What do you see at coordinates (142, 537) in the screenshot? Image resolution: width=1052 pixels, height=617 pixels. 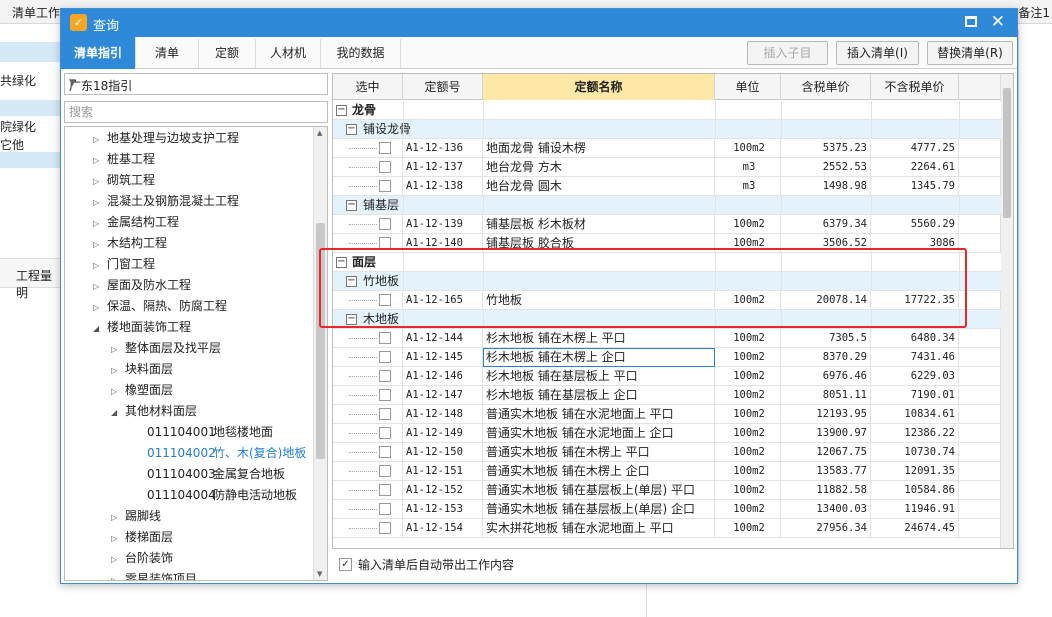 I see `tree-item: ▷ 楼梯面层` at bounding box center [142, 537].